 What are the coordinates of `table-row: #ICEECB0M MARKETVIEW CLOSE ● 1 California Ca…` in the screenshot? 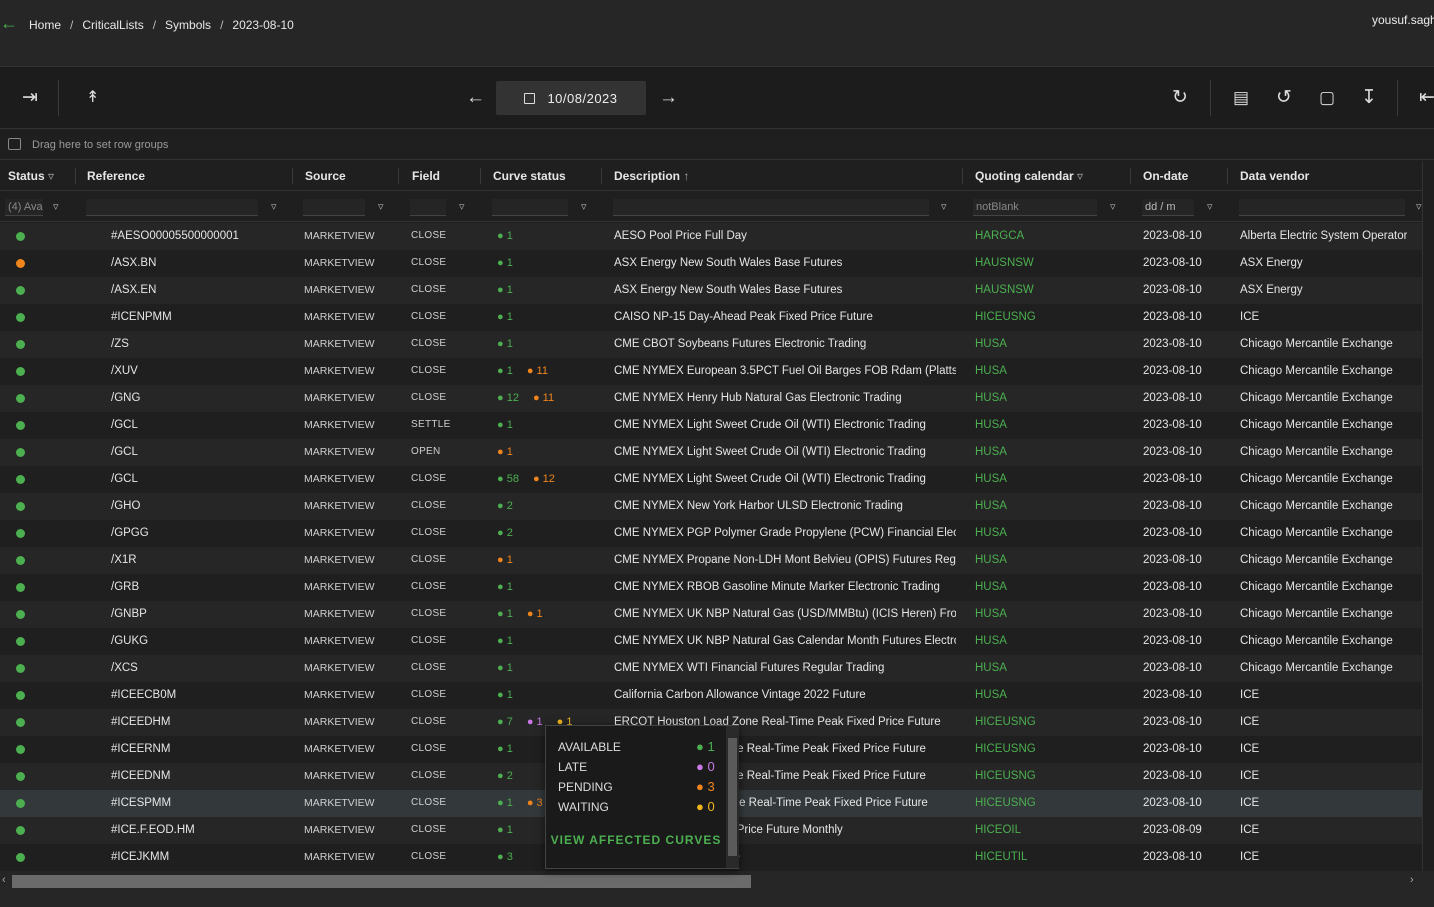 It's located at (711, 695).